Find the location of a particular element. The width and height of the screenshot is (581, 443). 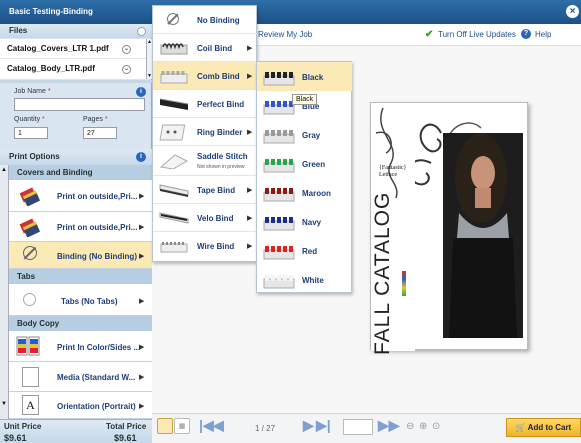

menu-label: Tape Bind is located at coordinates (216, 190).